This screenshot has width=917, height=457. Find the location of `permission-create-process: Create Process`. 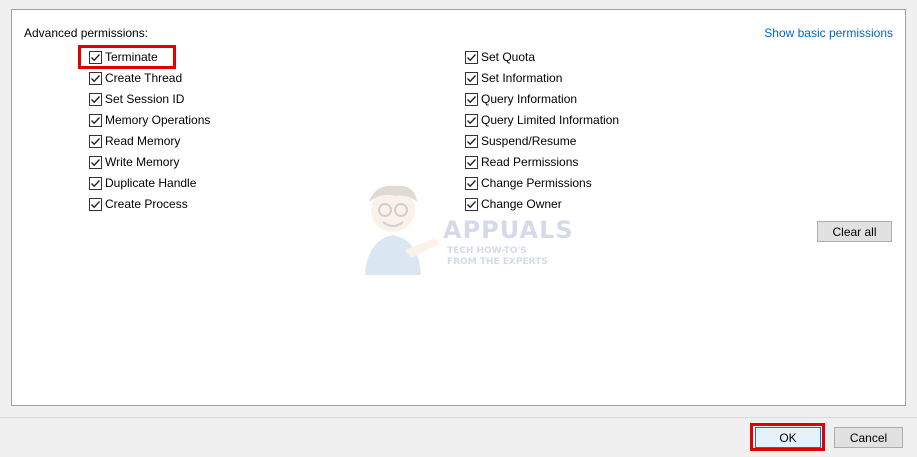

permission-create-process: Create Process is located at coordinates (138, 204).